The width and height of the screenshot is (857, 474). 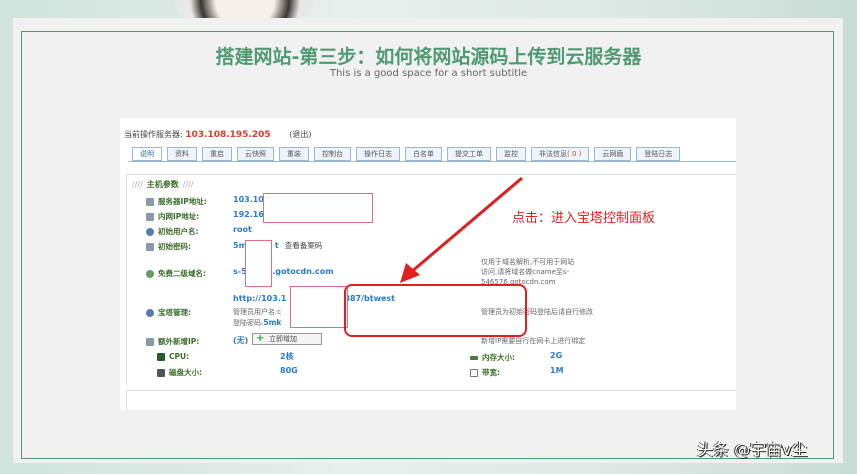 What do you see at coordinates (248, 214) in the screenshot?
I see `lan-ip-value: 192.16` at bounding box center [248, 214].